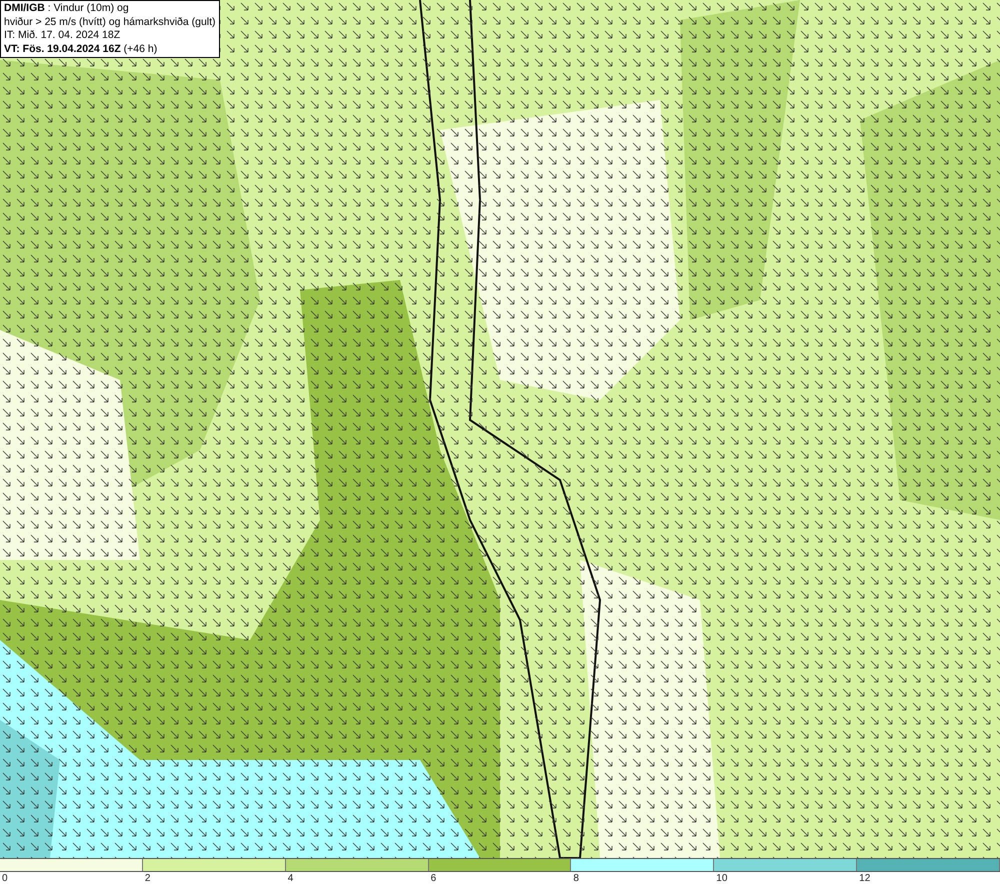 The width and height of the screenshot is (1000, 887). What do you see at coordinates (67, 9) in the screenshot?
I see `title-line: DMI/IGB : Vindur (10m) og` at bounding box center [67, 9].